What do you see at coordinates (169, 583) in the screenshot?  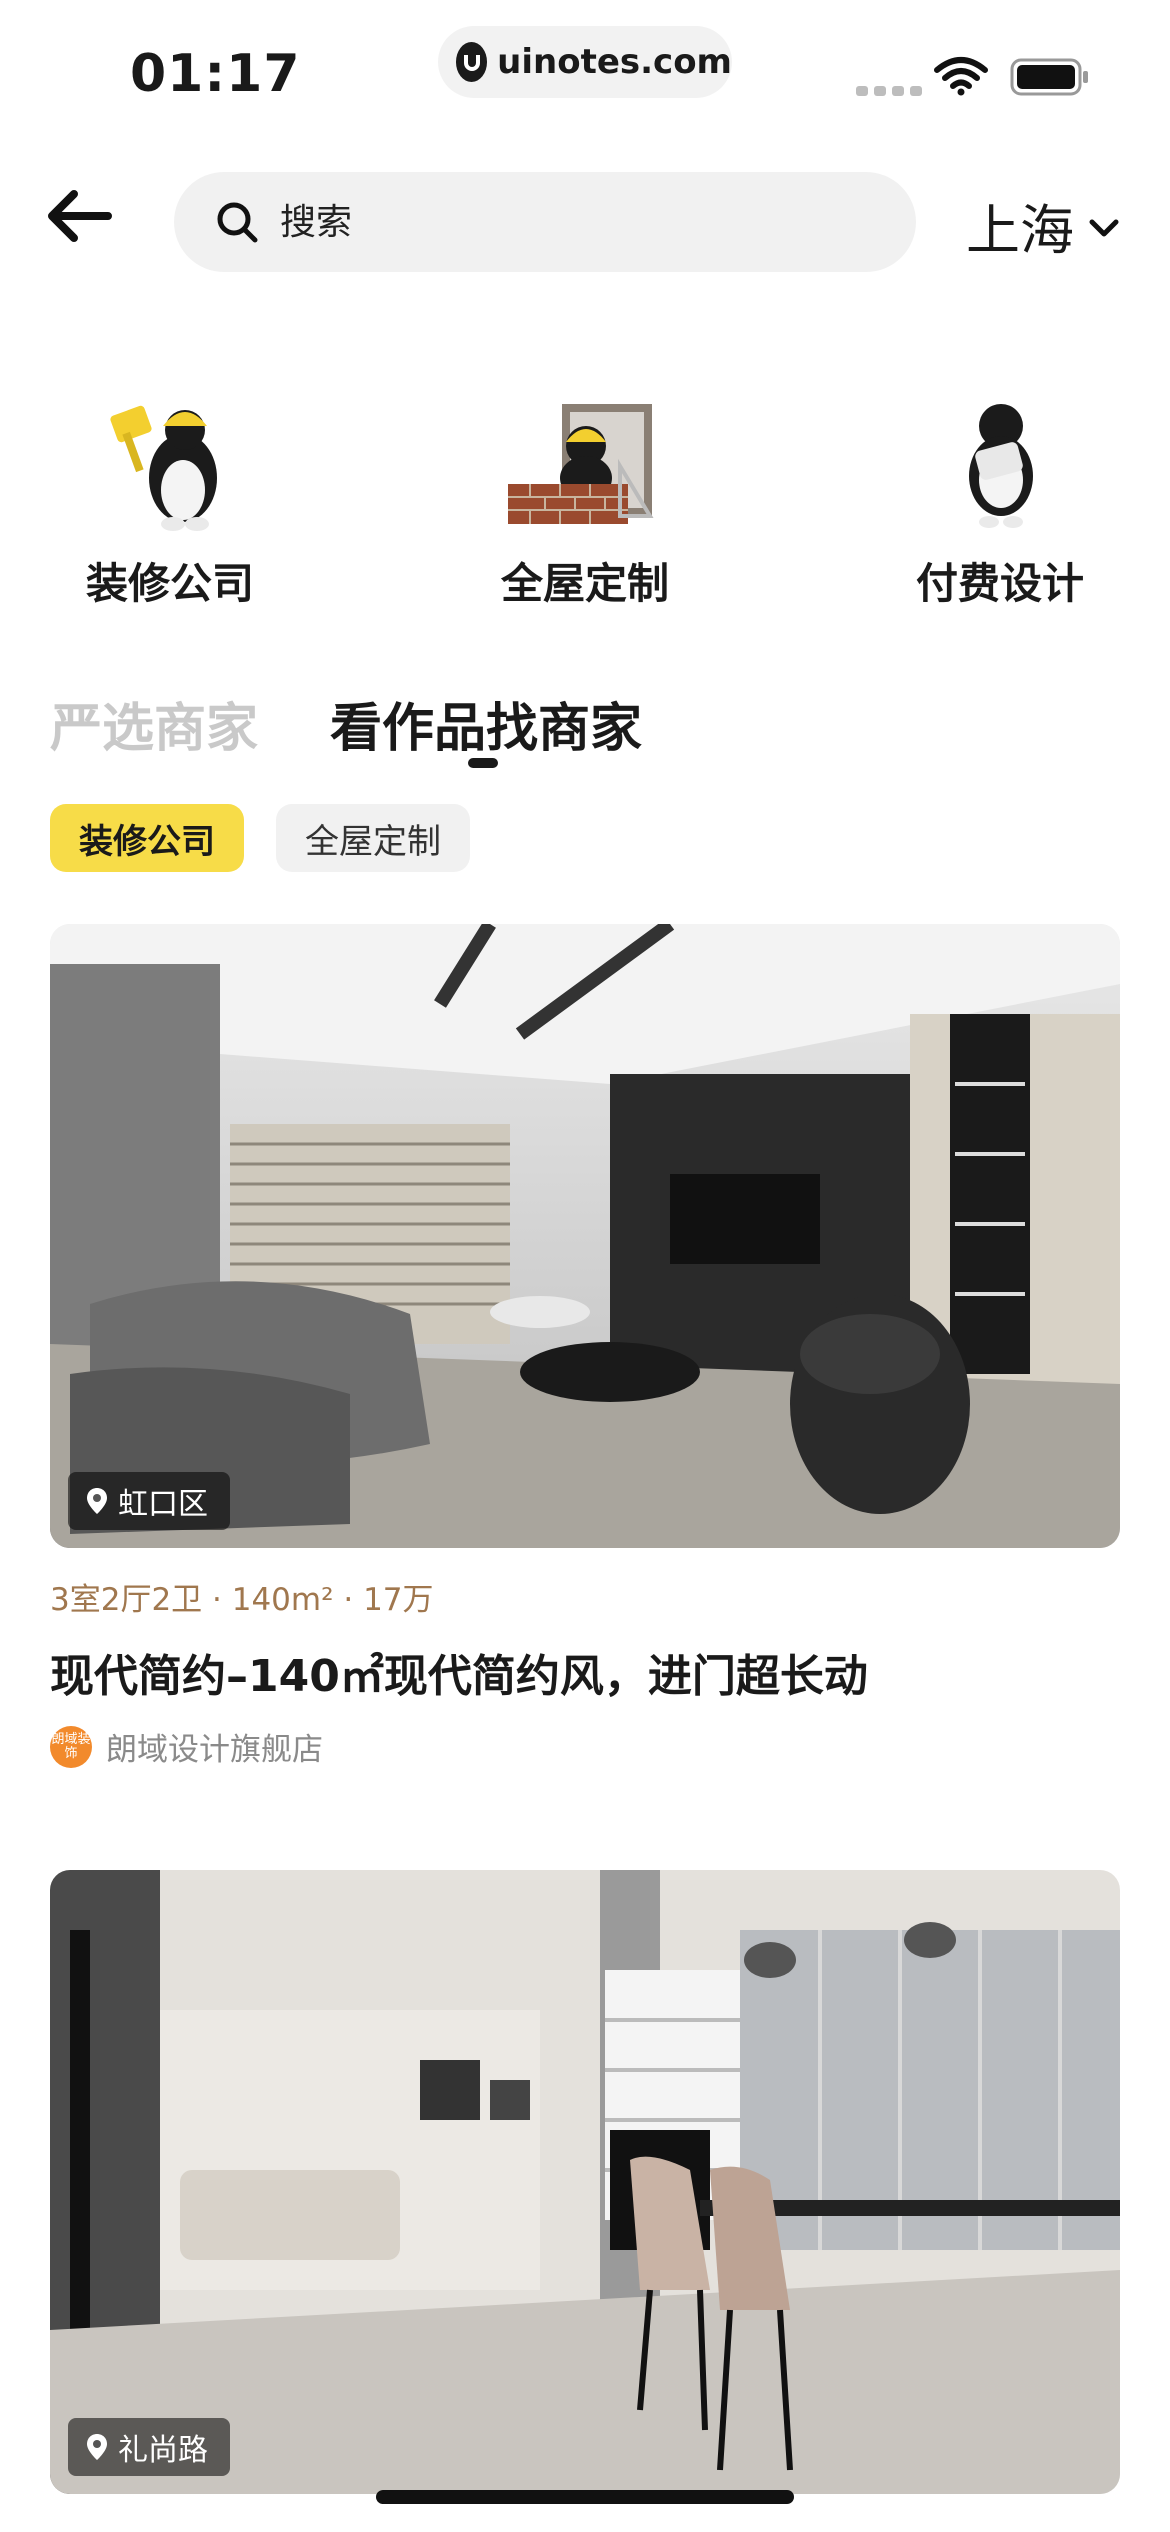 I see `category-label: 装修公司` at bounding box center [169, 583].